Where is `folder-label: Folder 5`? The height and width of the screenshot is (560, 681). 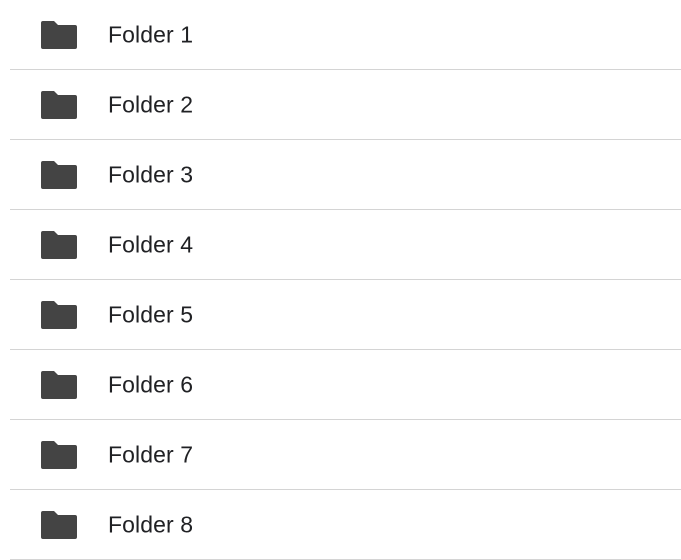
folder-label: Folder 5 is located at coordinates (151, 314).